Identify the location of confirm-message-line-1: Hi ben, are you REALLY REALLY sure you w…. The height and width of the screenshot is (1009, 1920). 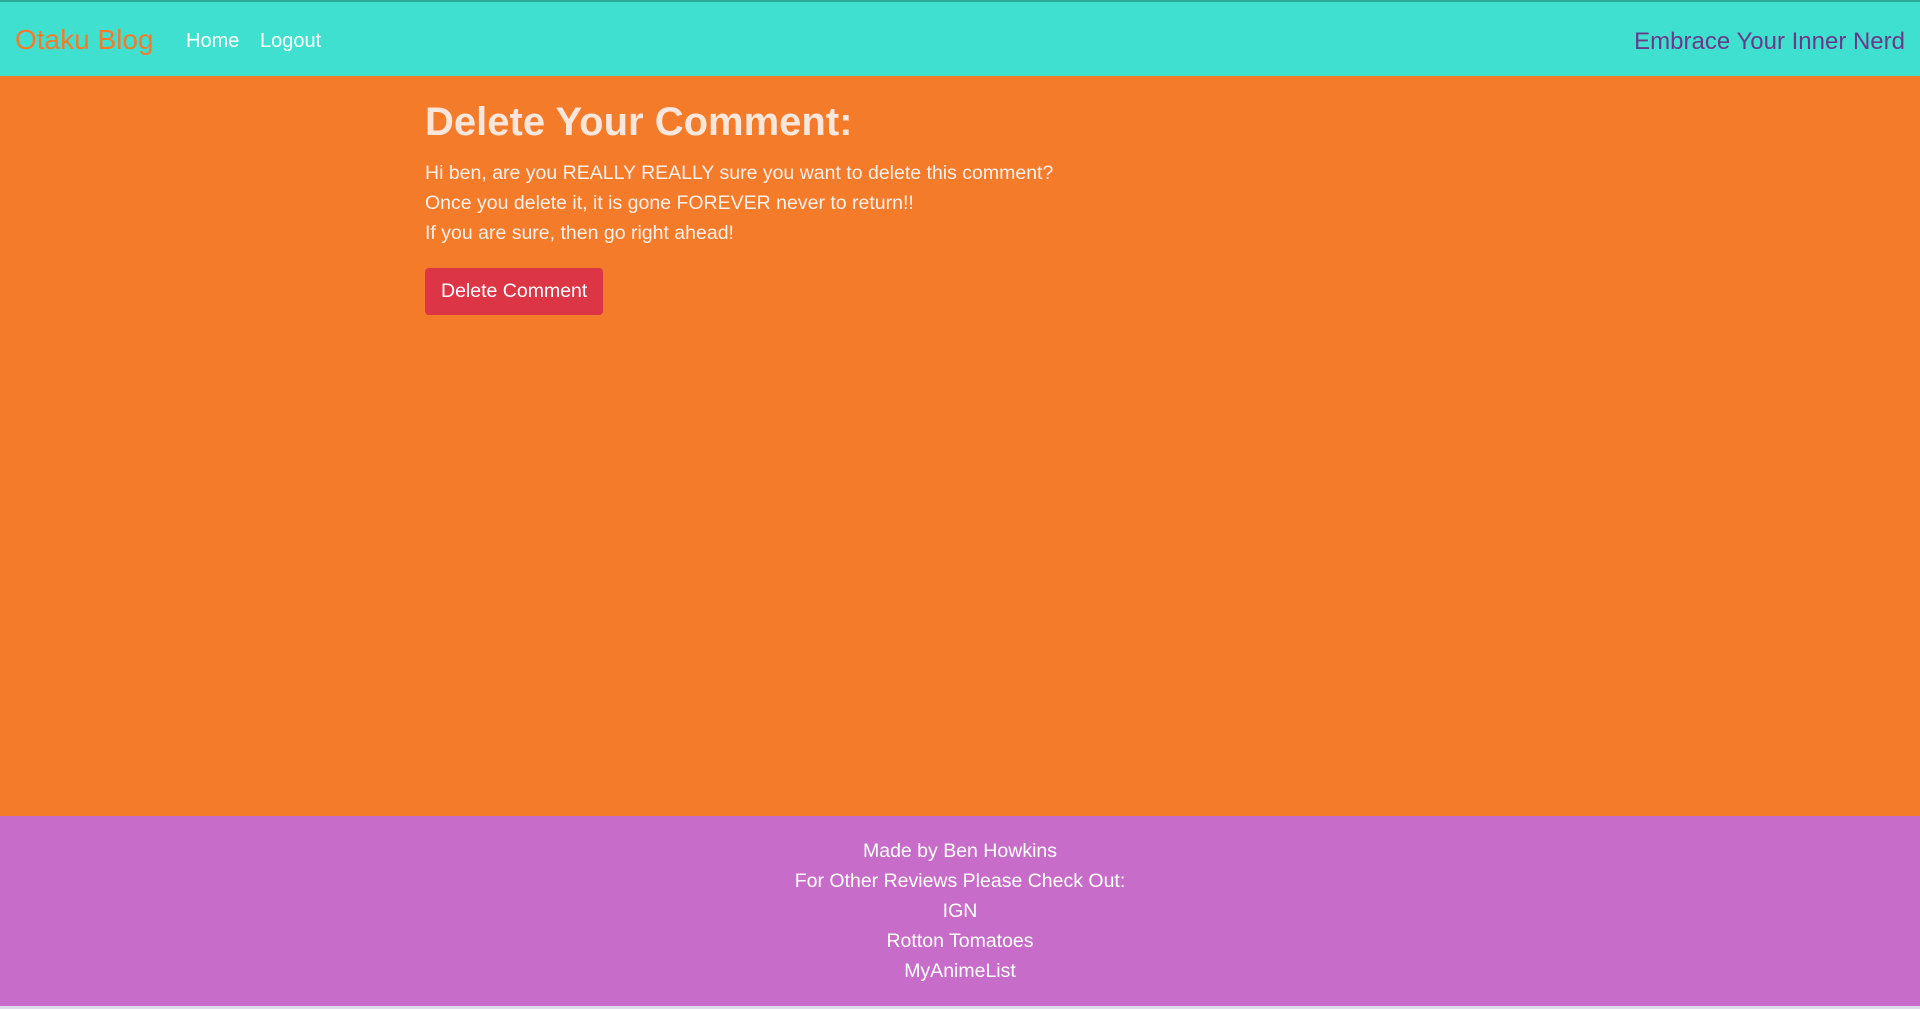
(739, 173).